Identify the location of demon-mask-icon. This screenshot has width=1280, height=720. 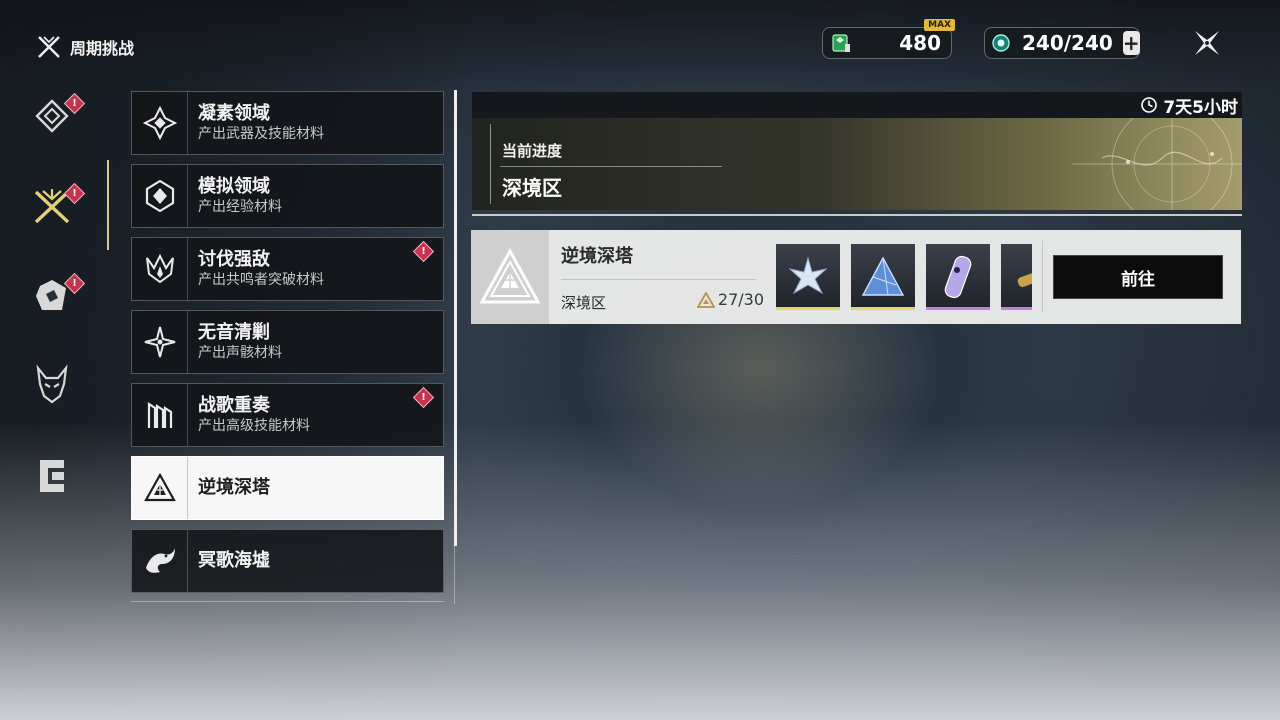
(52, 384).